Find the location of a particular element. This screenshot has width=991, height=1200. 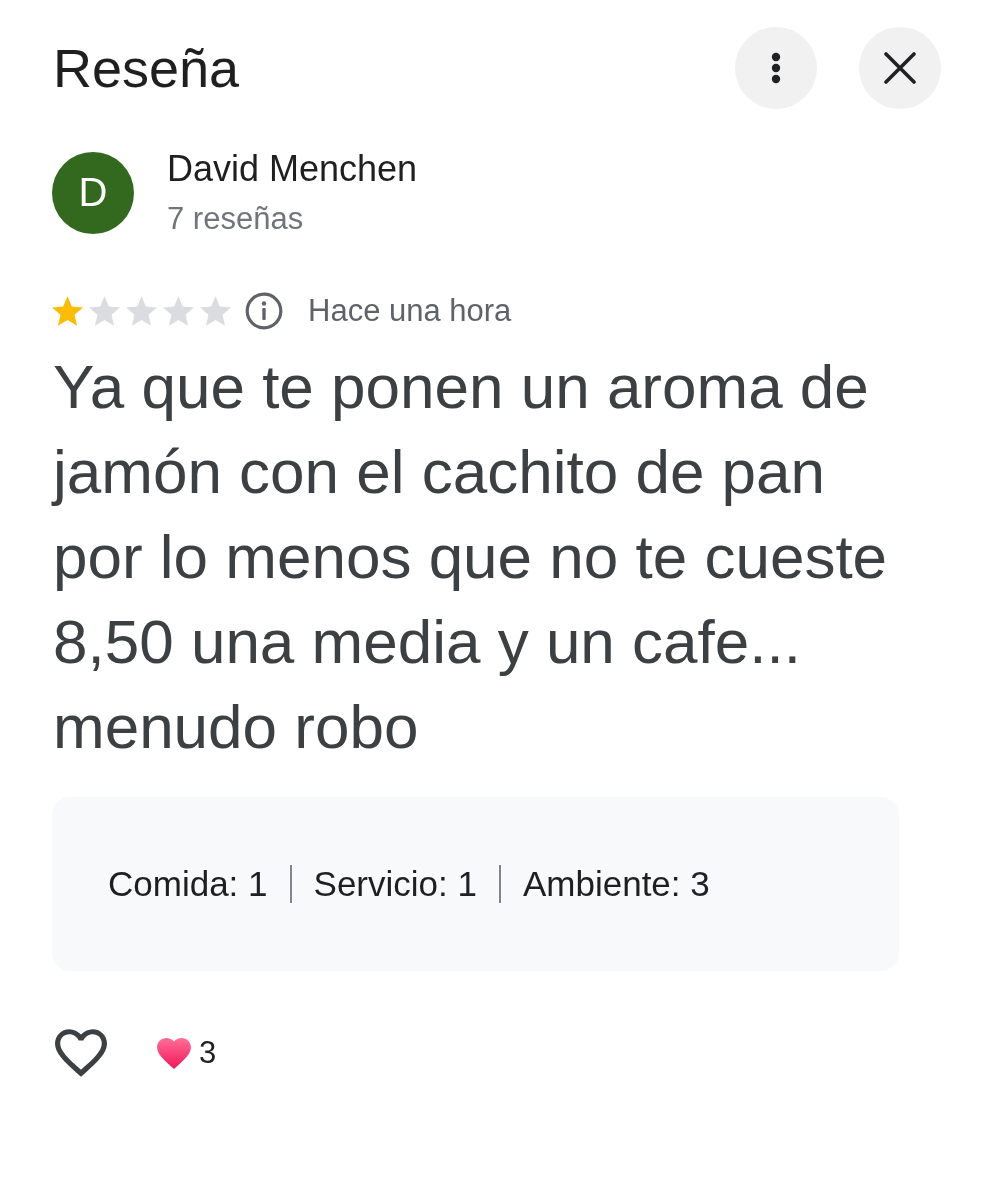

heart-emoji-icon is located at coordinates (174, 1053).